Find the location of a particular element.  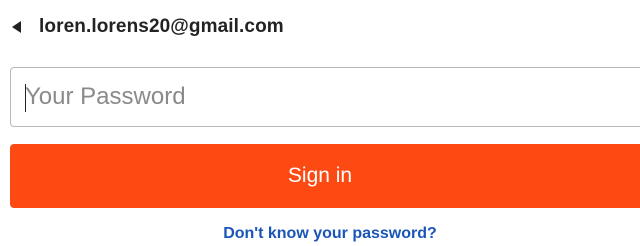

text-cursor is located at coordinates (25, 98).